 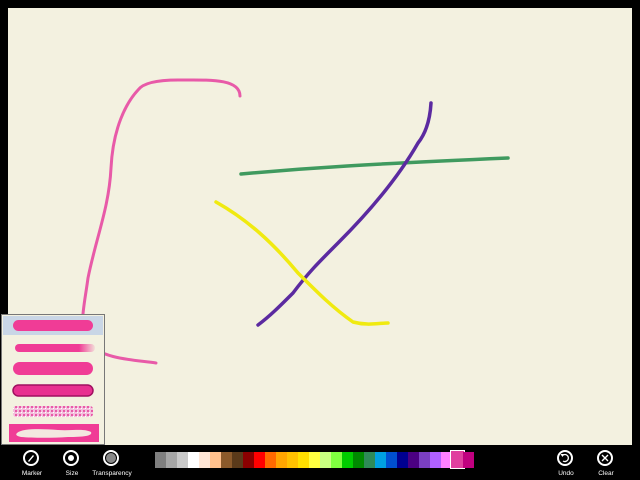 What do you see at coordinates (302, 263) in the screenshot?
I see `yellow-stroke` at bounding box center [302, 263].